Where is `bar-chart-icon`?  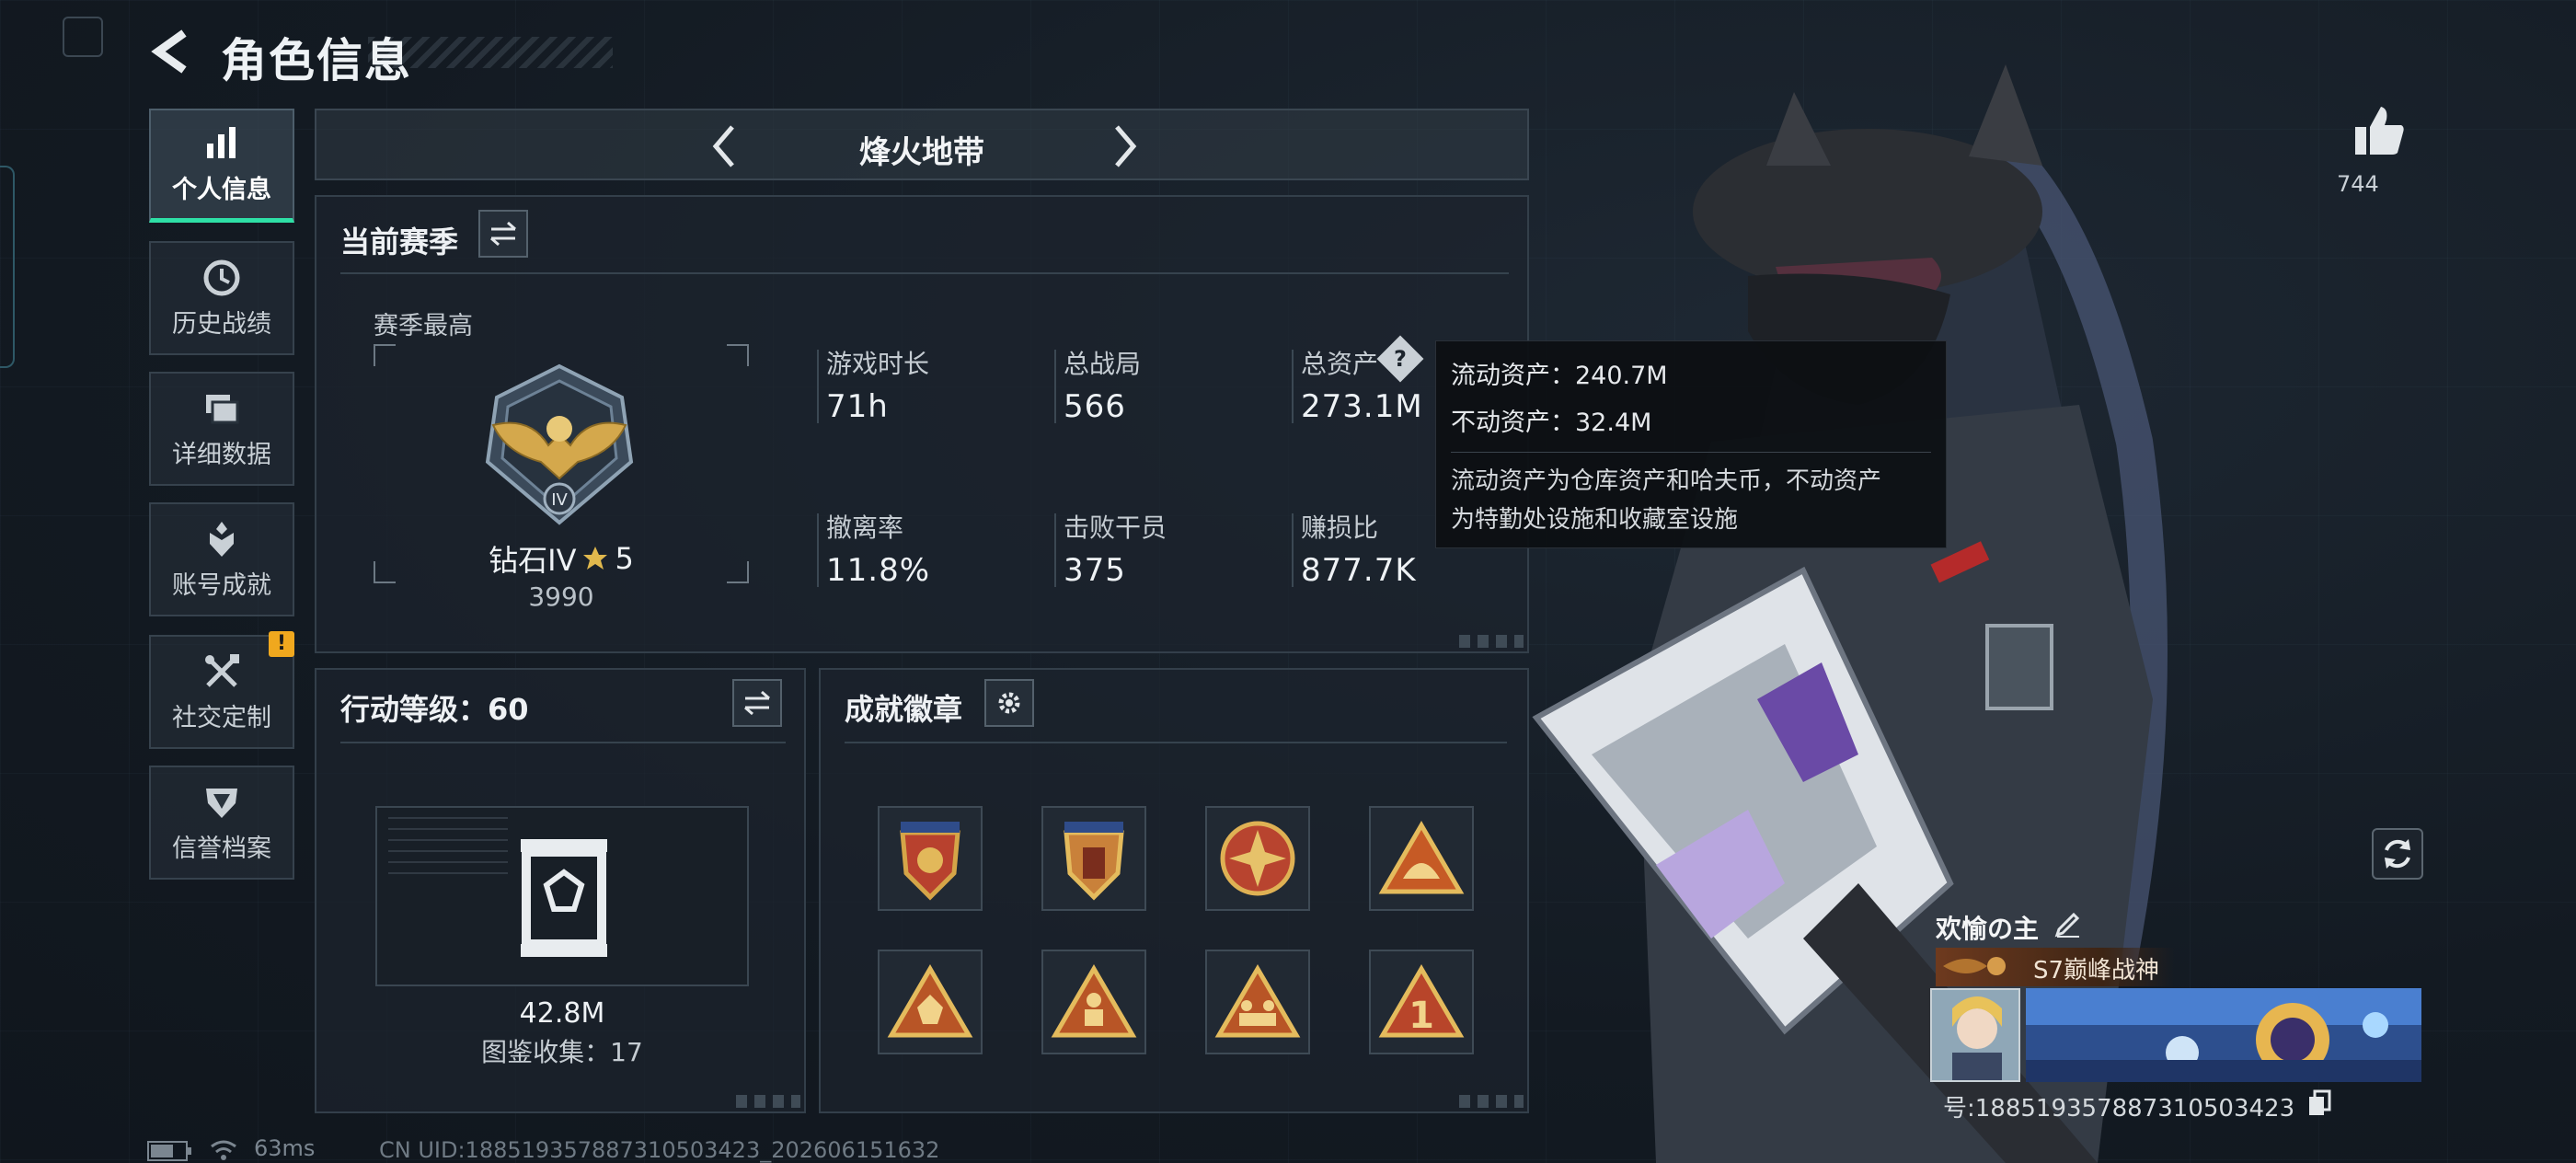
bar-chart-icon is located at coordinates (221, 143).